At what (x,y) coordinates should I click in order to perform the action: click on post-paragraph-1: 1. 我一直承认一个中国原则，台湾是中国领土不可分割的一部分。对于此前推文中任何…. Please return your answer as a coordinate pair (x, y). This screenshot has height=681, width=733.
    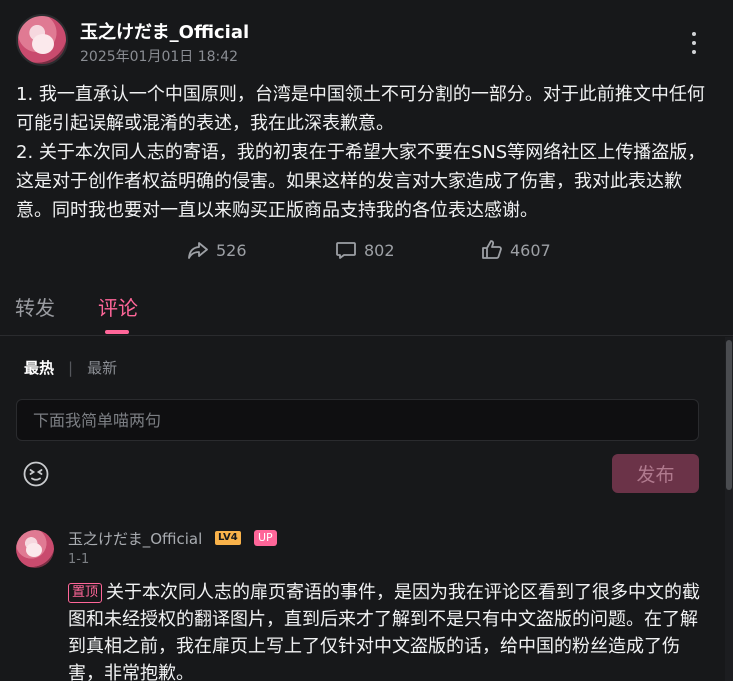
    Looking at the image, I should click on (360, 109).